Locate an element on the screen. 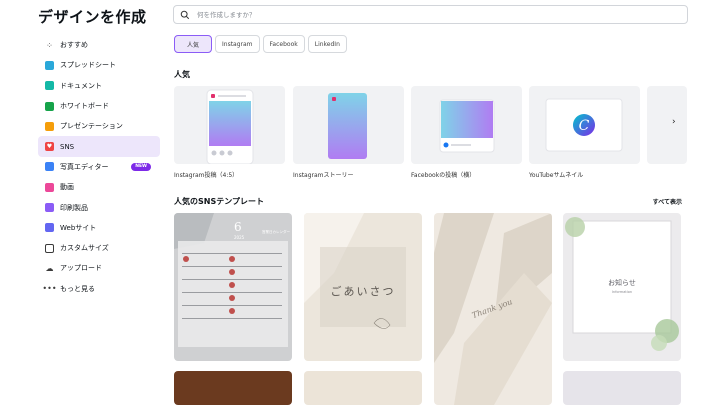 This screenshot has height=405, width=720. card-instagram-post is located at coordinates (229, 125).